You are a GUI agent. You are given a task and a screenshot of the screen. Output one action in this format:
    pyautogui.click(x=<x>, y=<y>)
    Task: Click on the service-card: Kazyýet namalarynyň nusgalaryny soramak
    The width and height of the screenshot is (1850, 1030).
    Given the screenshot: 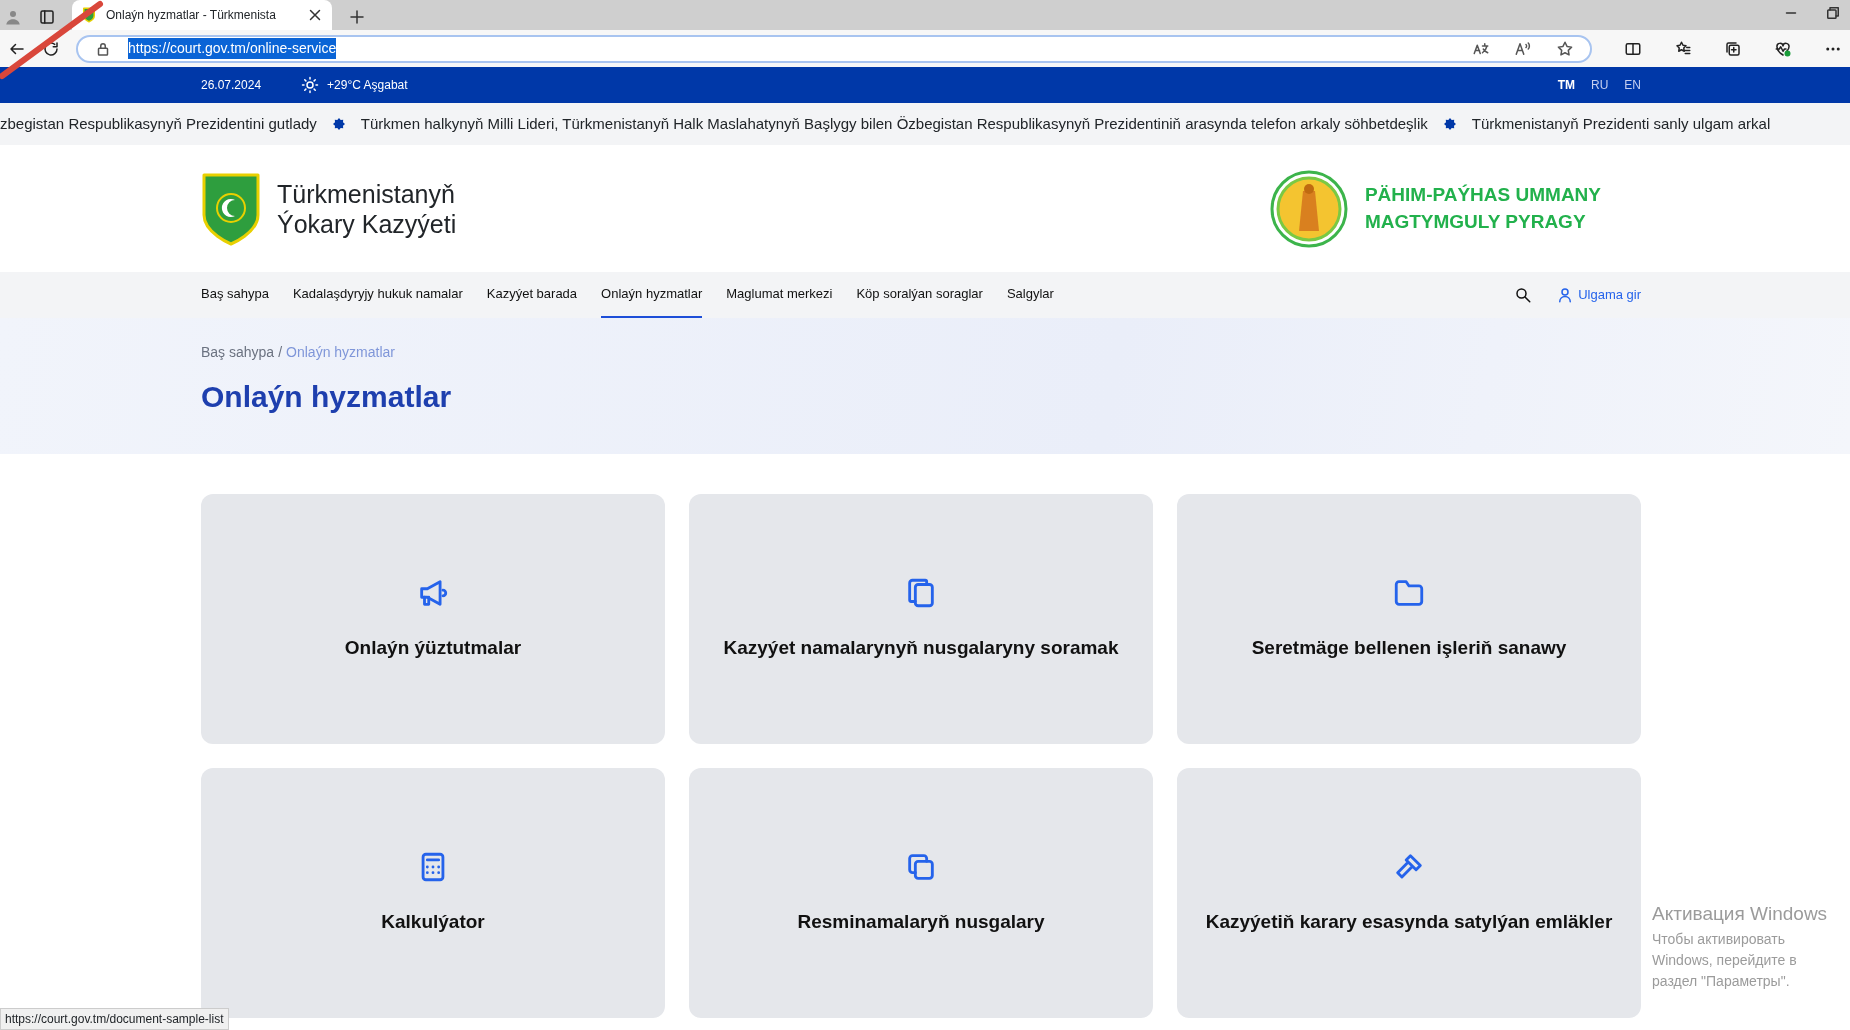 What is the action you would take?
    pyautogui.click(x=921, y=619)
    